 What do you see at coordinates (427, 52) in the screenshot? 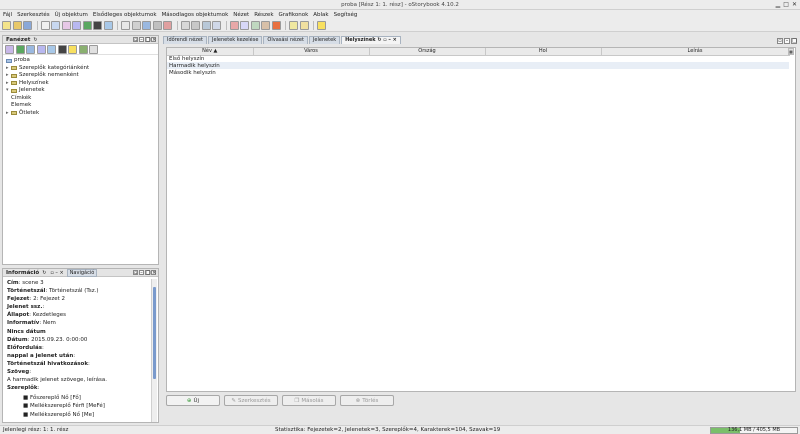
I see `column-header-country: Ország` at bounding box center [427, 52].